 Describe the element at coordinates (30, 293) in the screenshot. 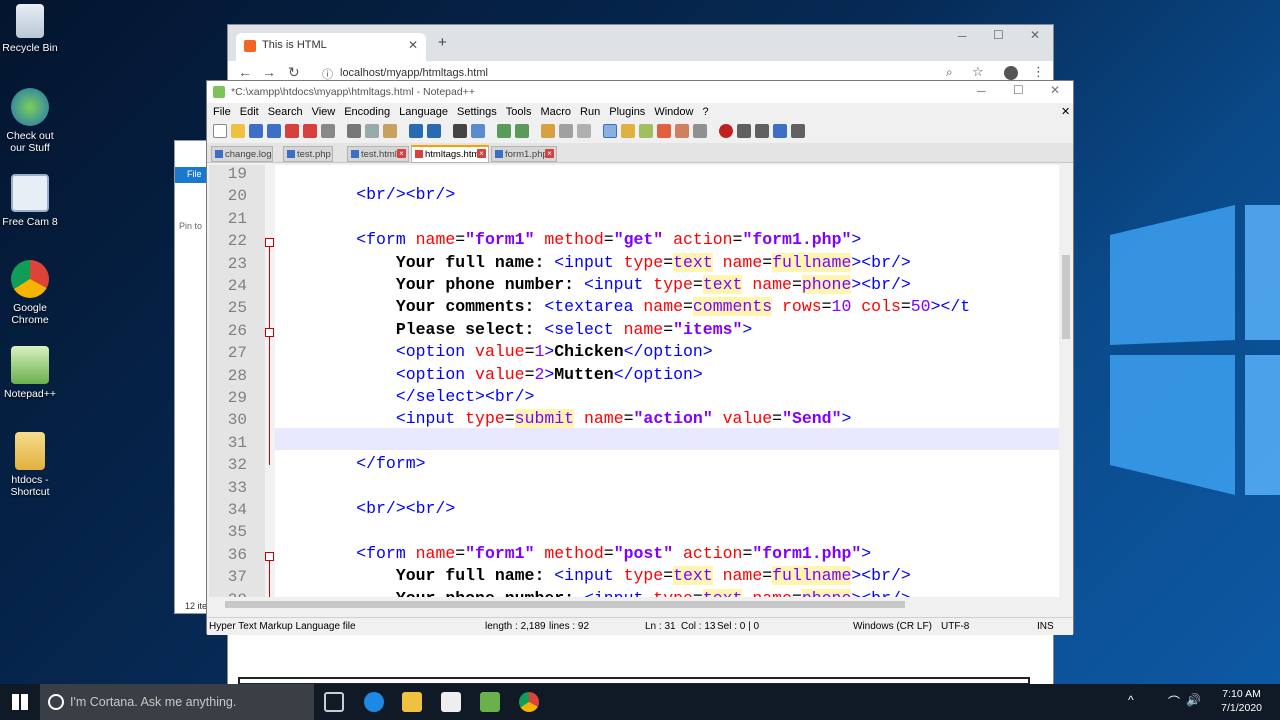

I see `desktop-icon-chrome: Google Chrome` at that location.